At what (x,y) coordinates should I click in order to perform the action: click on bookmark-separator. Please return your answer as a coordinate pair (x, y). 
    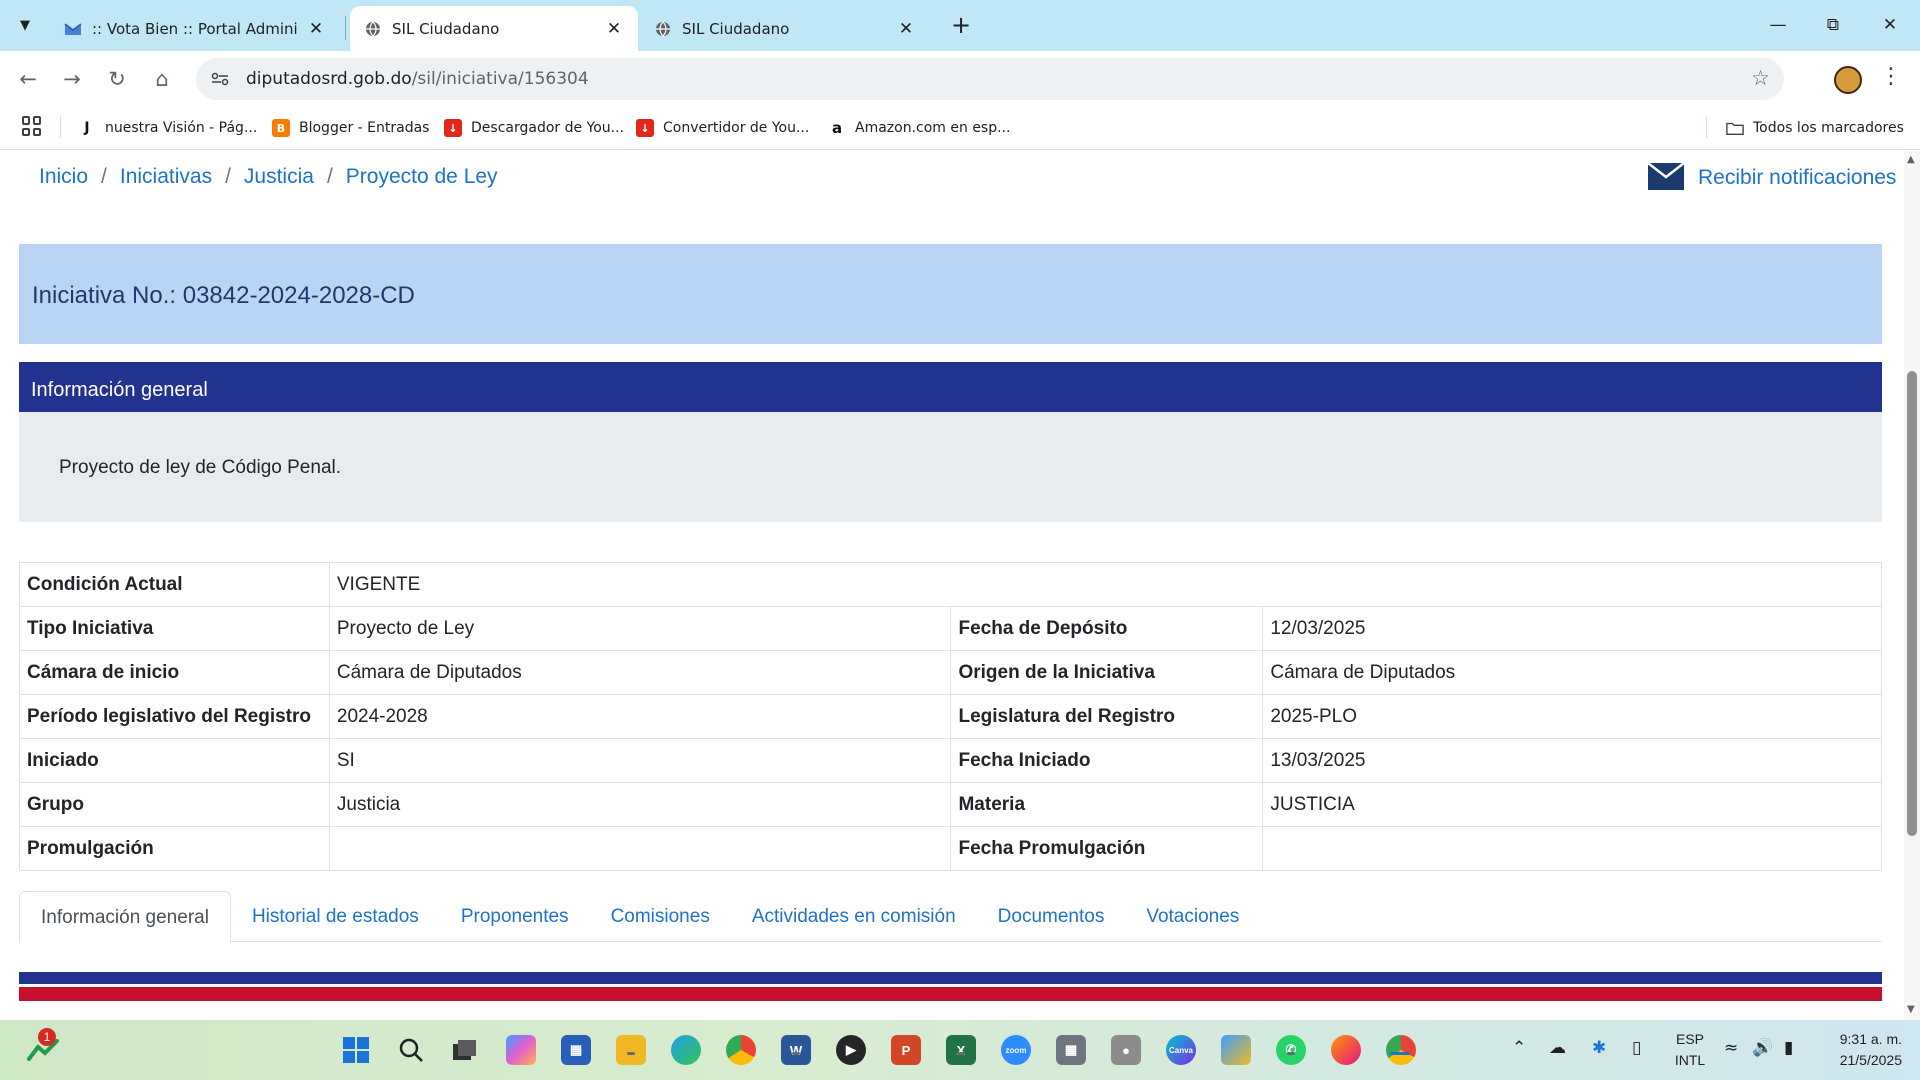
    Looking at the image, I should click on (60, 127).